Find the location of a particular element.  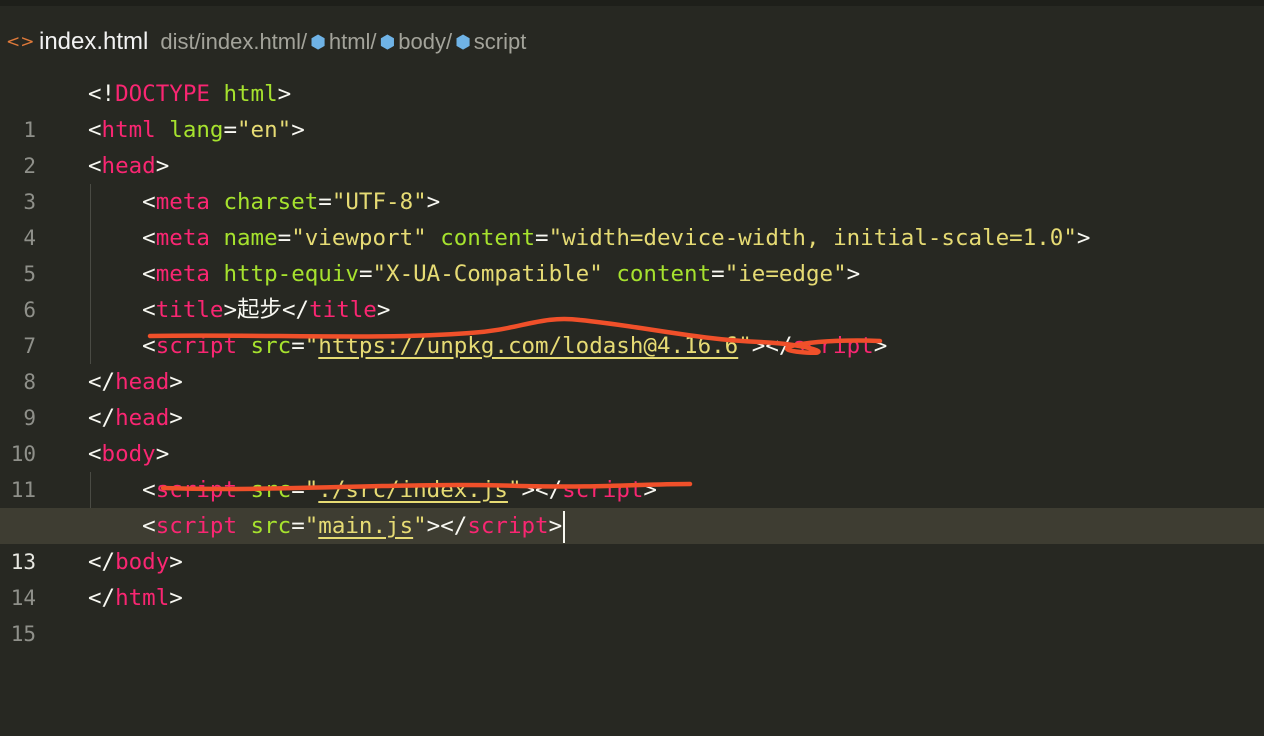

code-line: 11 <body> is located at coordinates (632, 469).